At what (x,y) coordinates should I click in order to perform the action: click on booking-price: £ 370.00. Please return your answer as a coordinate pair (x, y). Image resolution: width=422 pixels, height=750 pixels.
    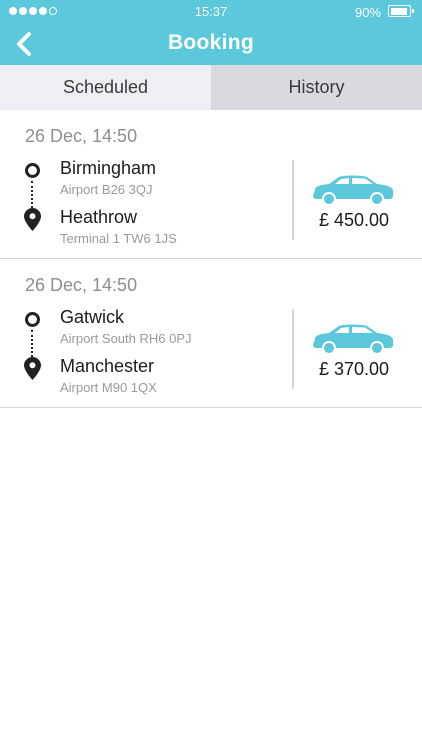
    Looking at the image, I should click on (354, 369).